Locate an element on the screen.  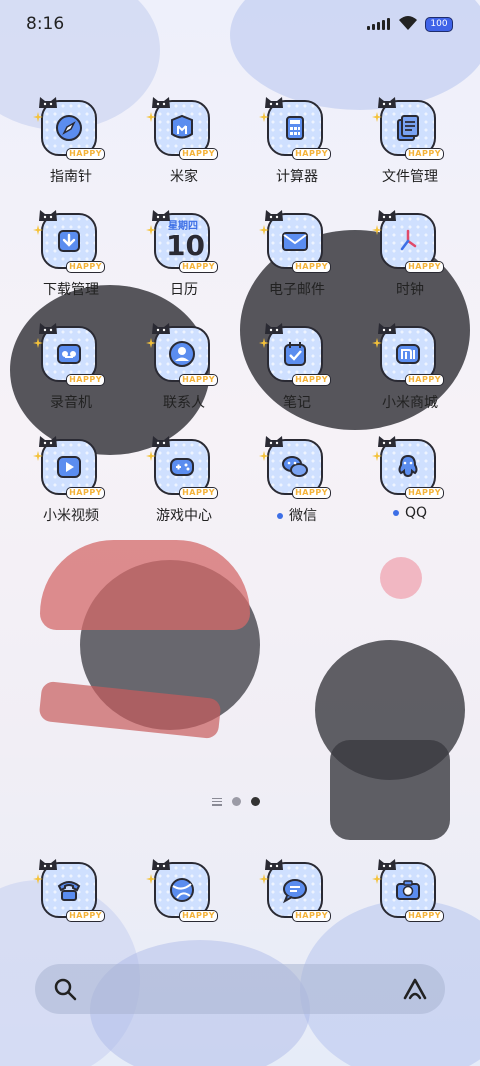
app-downloads: HAPPY 下载管理 is located at coordinates (71, 254).